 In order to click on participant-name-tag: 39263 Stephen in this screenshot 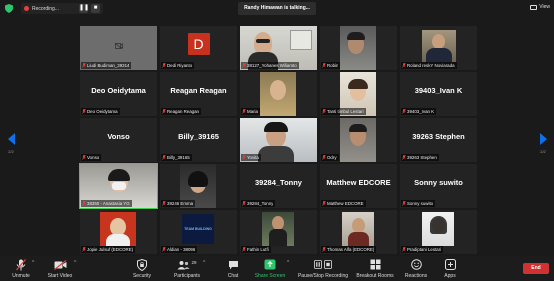, I will do `click(420, 157)`.